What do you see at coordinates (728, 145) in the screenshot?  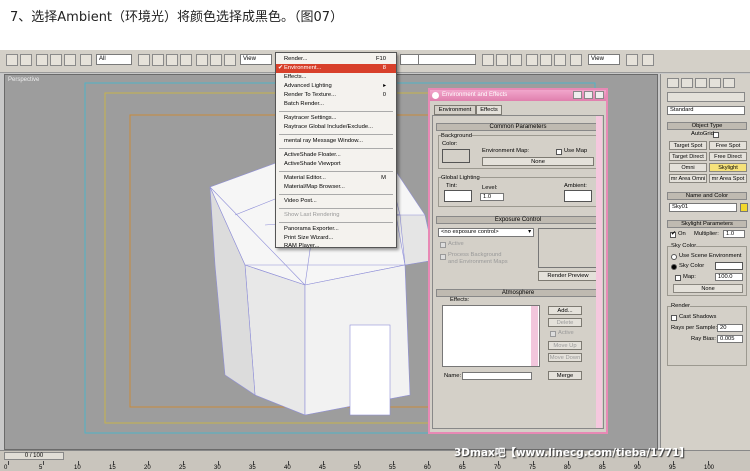 I see `free-spot-button: Free Spot` at bounding box center [728, 145].